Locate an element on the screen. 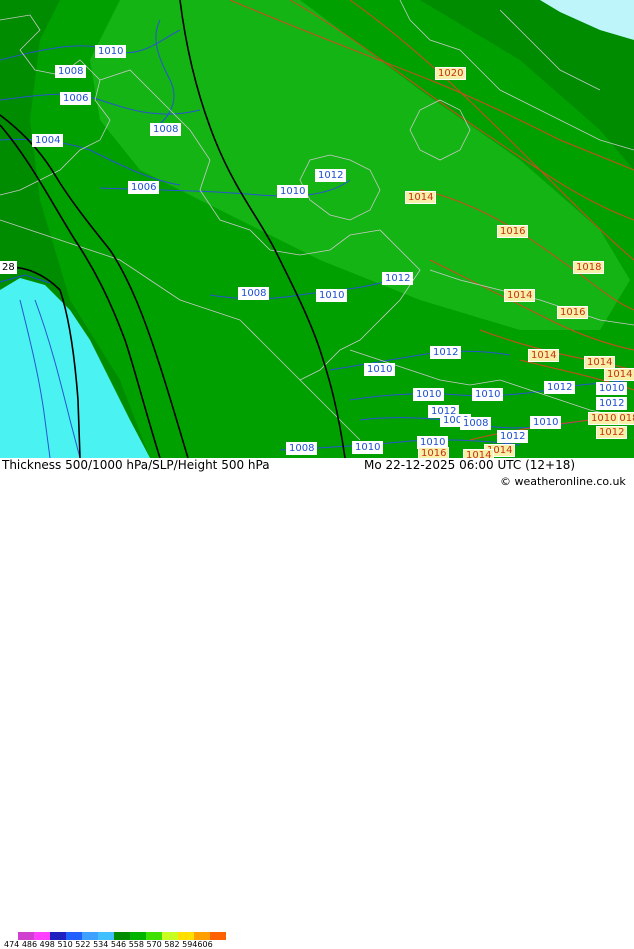 The width and height of the screenshot is (634, 949). isobar-label: 1020 is located at coordinates (451, 73).